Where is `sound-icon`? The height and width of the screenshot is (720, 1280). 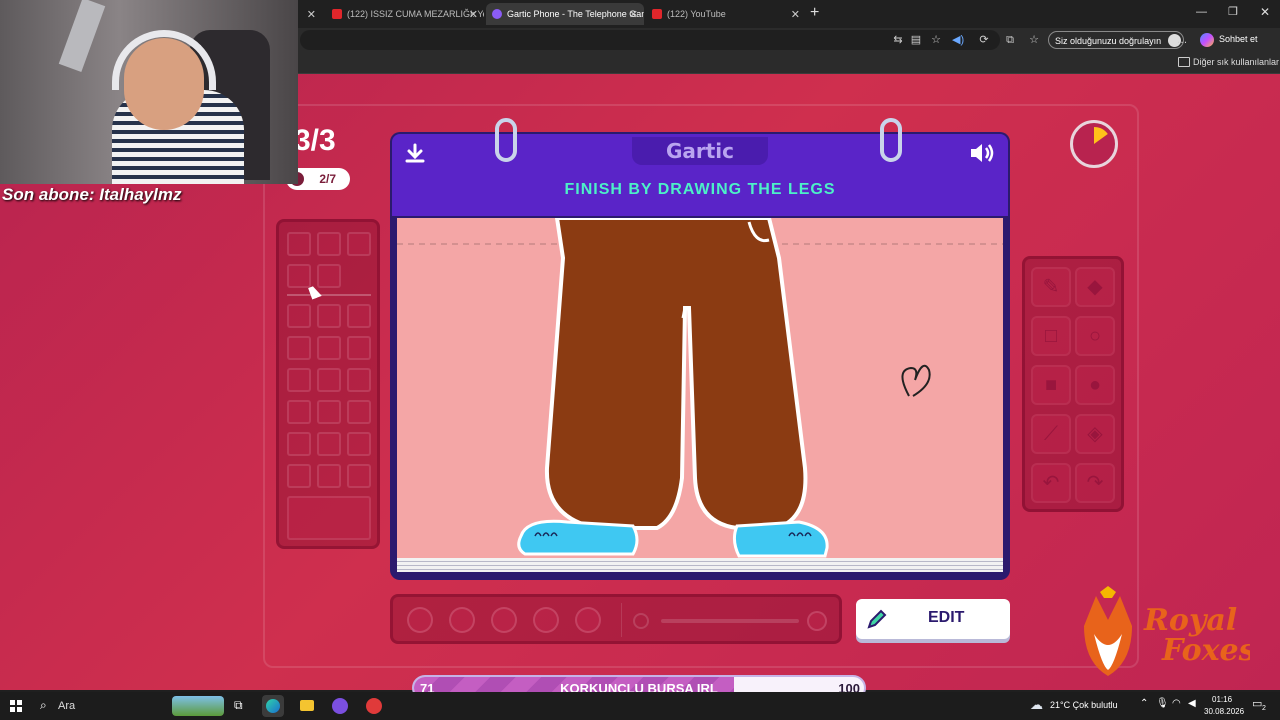 sound-icon is located at coordinates (982, 153).